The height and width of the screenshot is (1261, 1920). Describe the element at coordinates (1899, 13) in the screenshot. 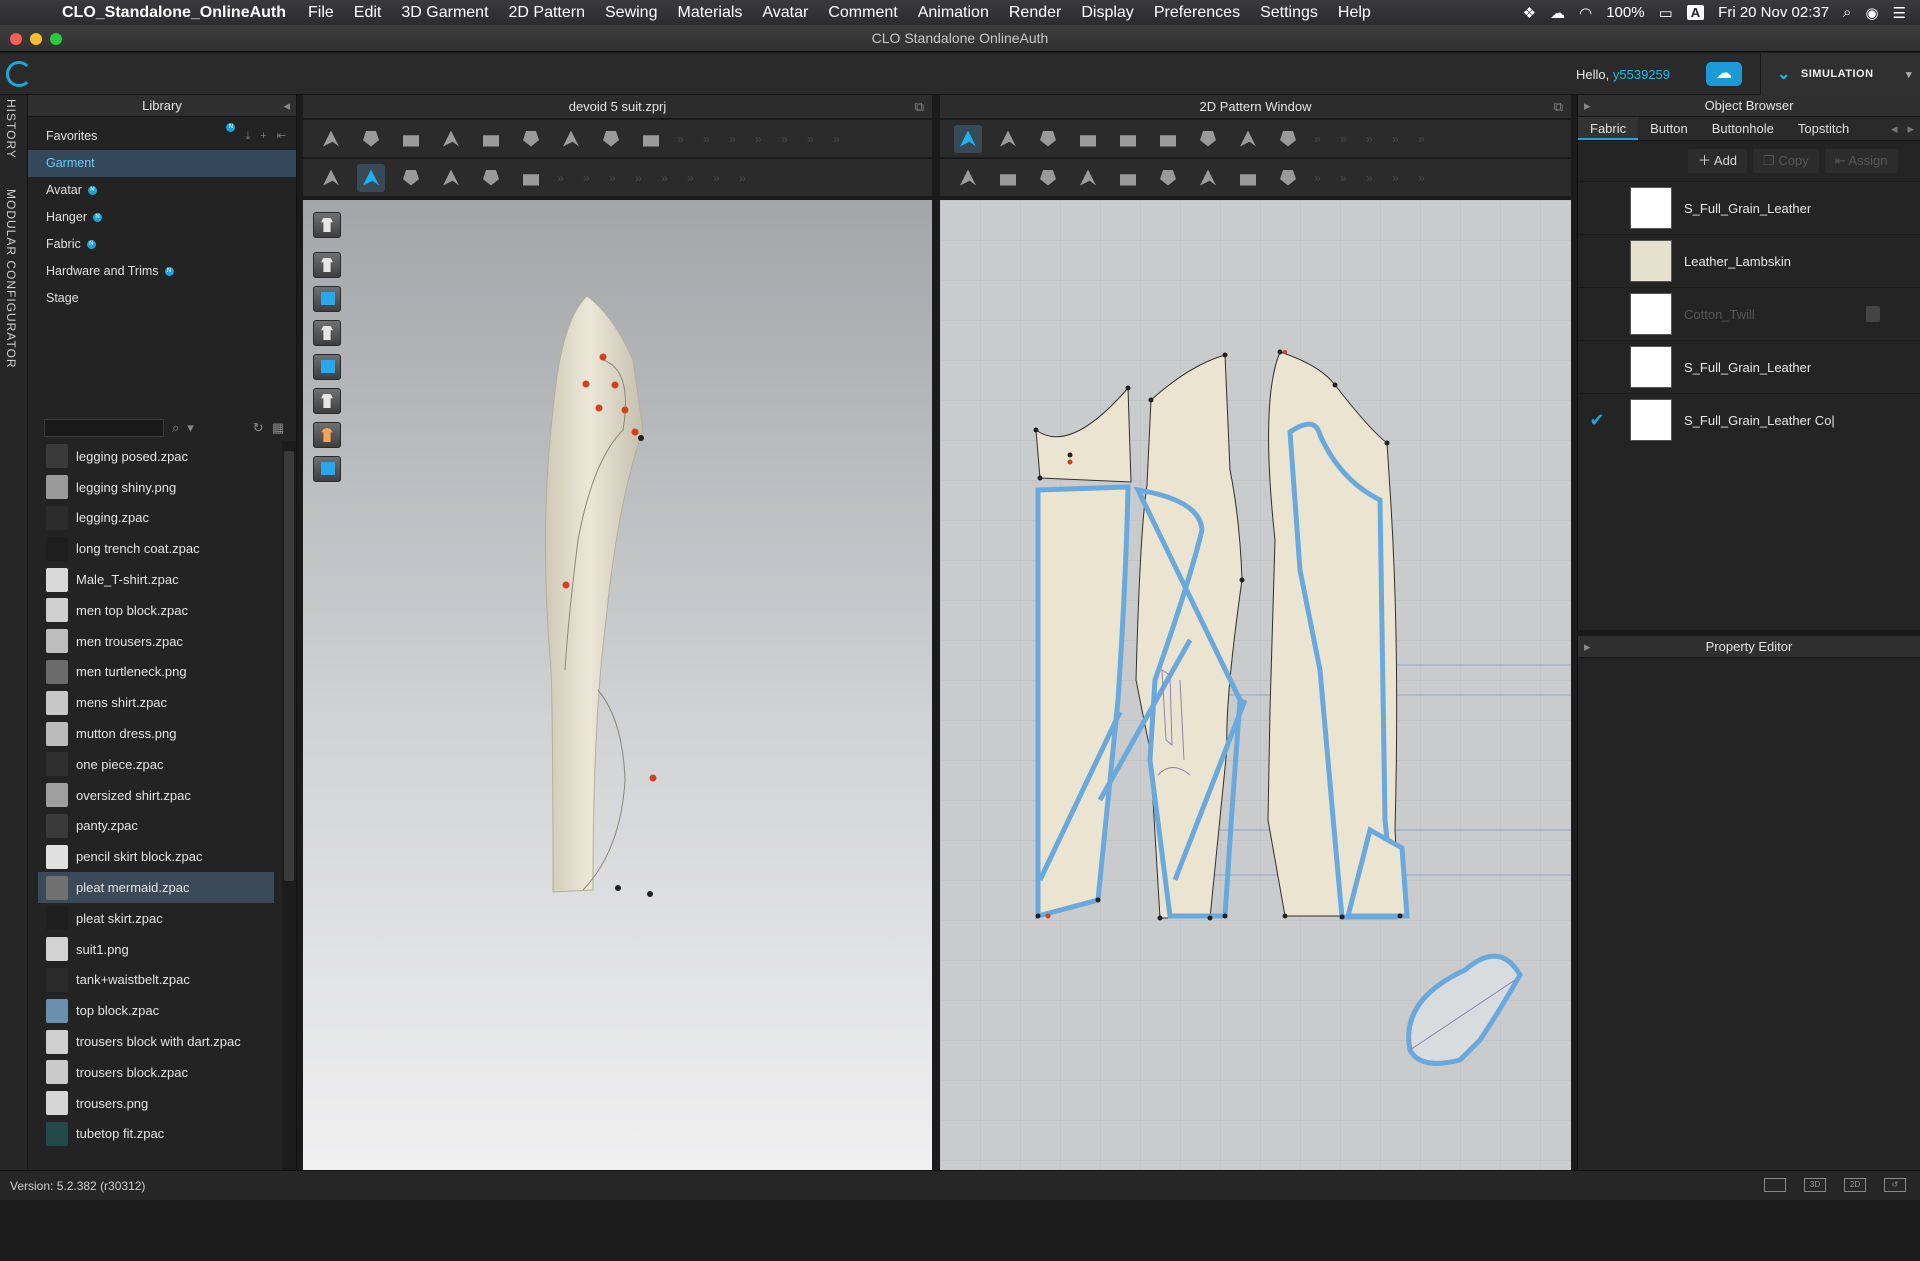

I see `control-center-icon: ☰` at that location.